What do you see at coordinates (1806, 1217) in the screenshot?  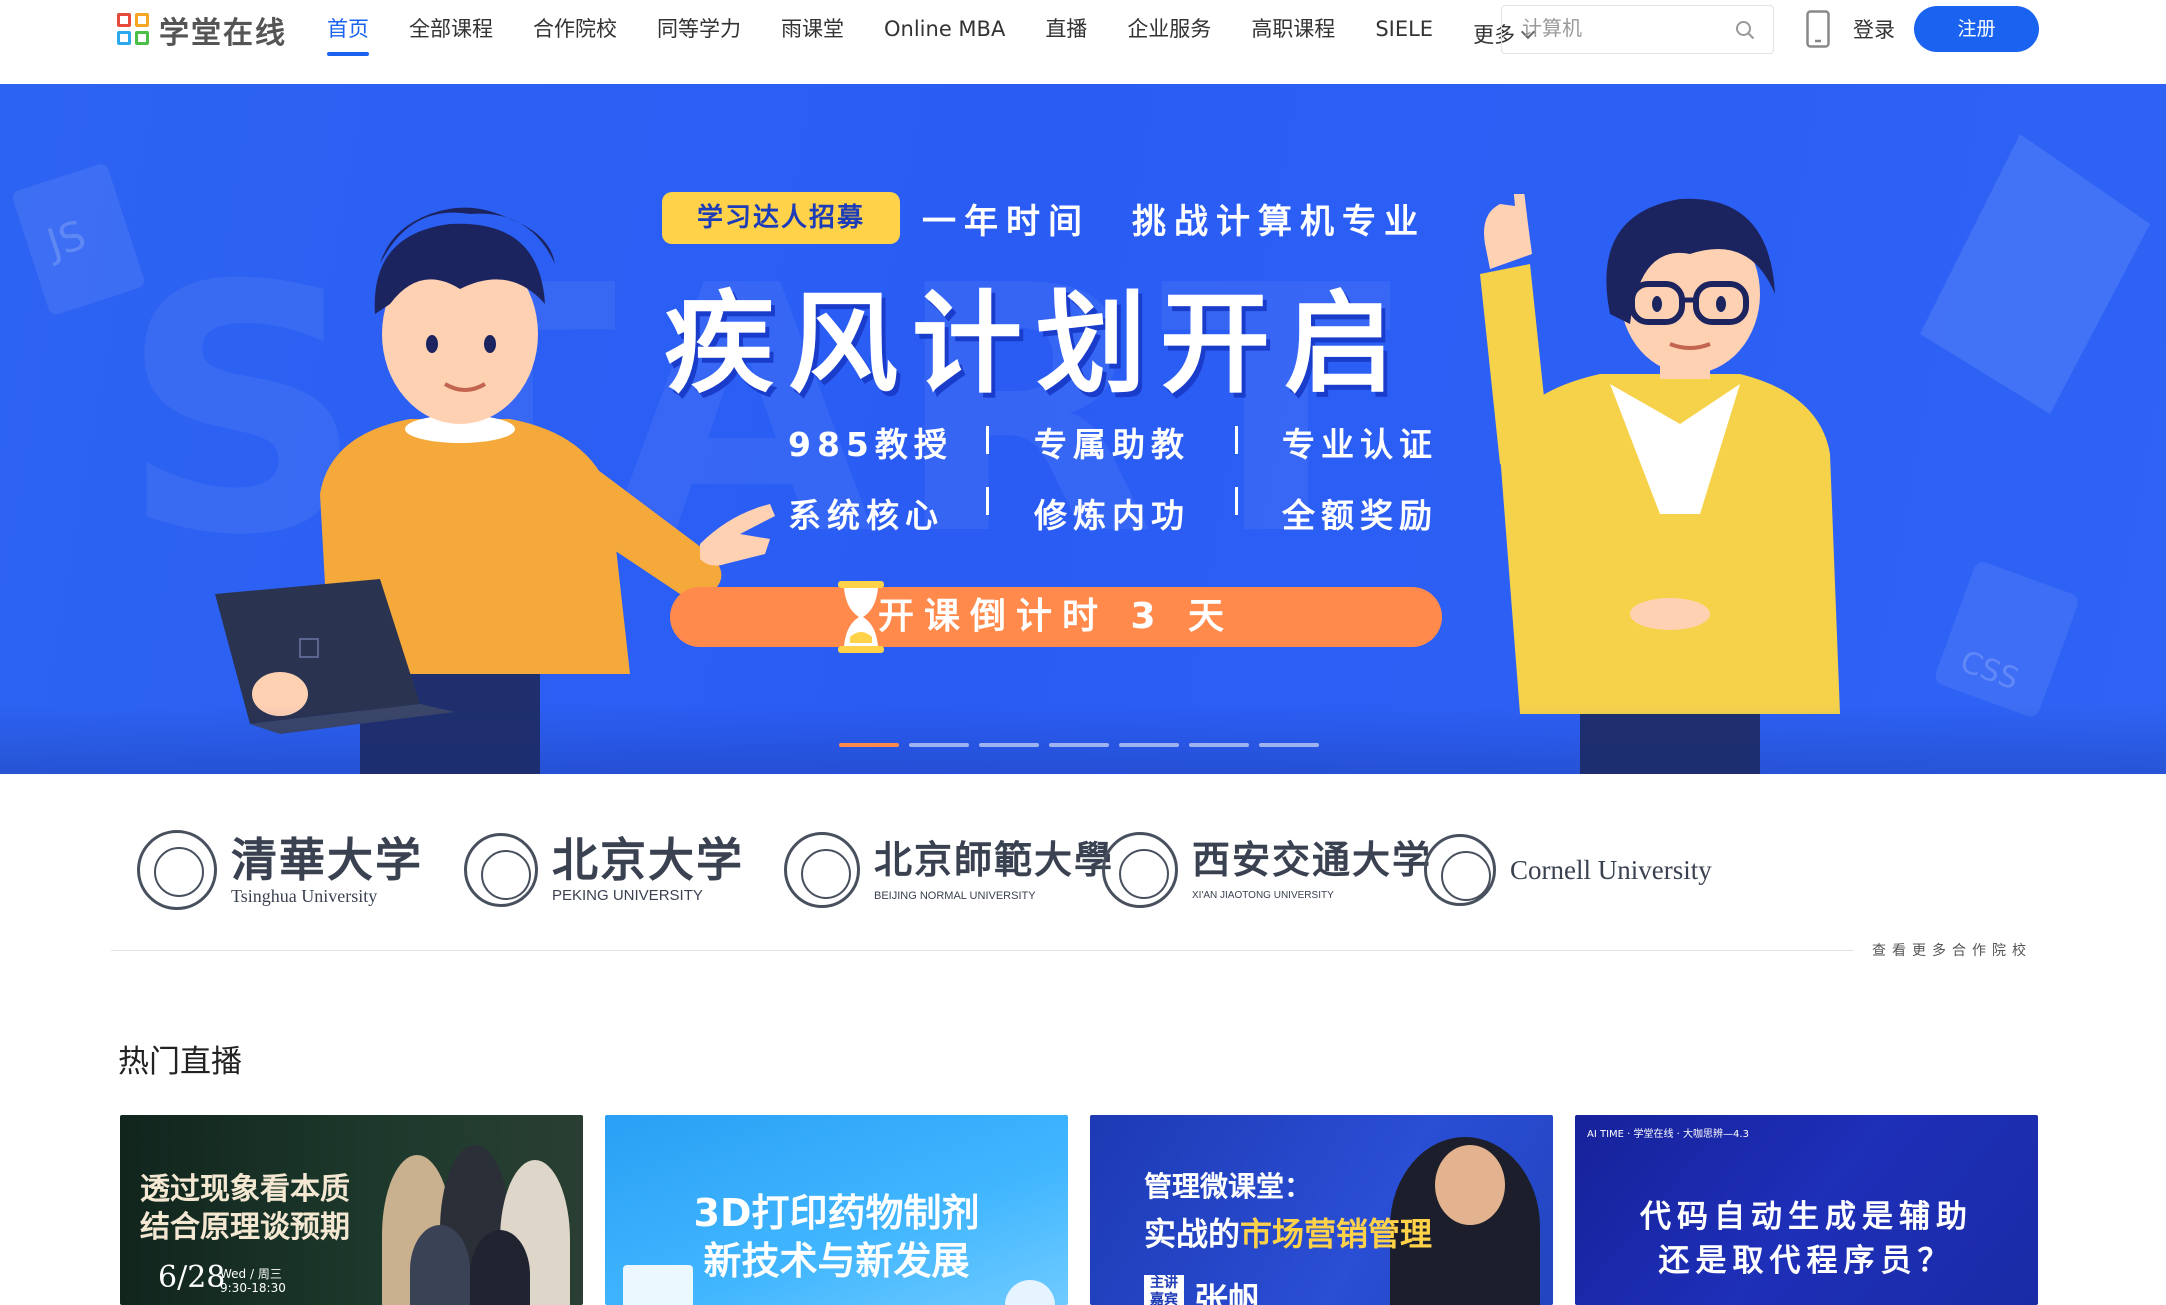 I see `live-card-title-line: 代码自动生成是辅助` at bounding box center [1806, 1217].